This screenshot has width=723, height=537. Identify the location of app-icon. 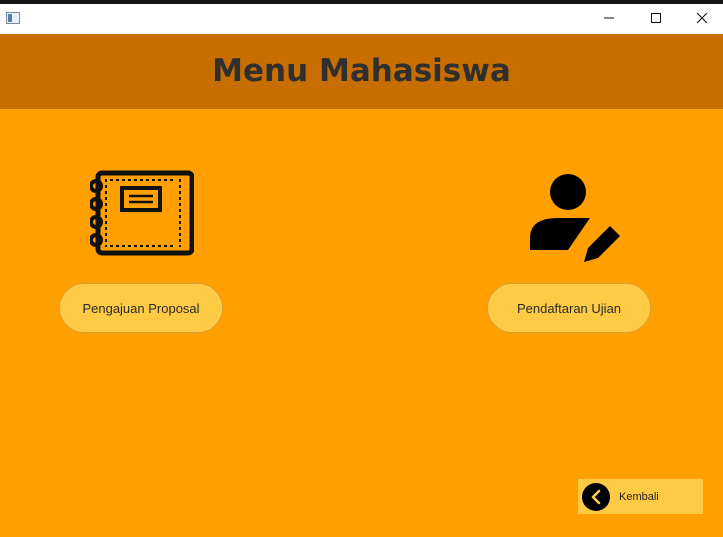
(13, 18).